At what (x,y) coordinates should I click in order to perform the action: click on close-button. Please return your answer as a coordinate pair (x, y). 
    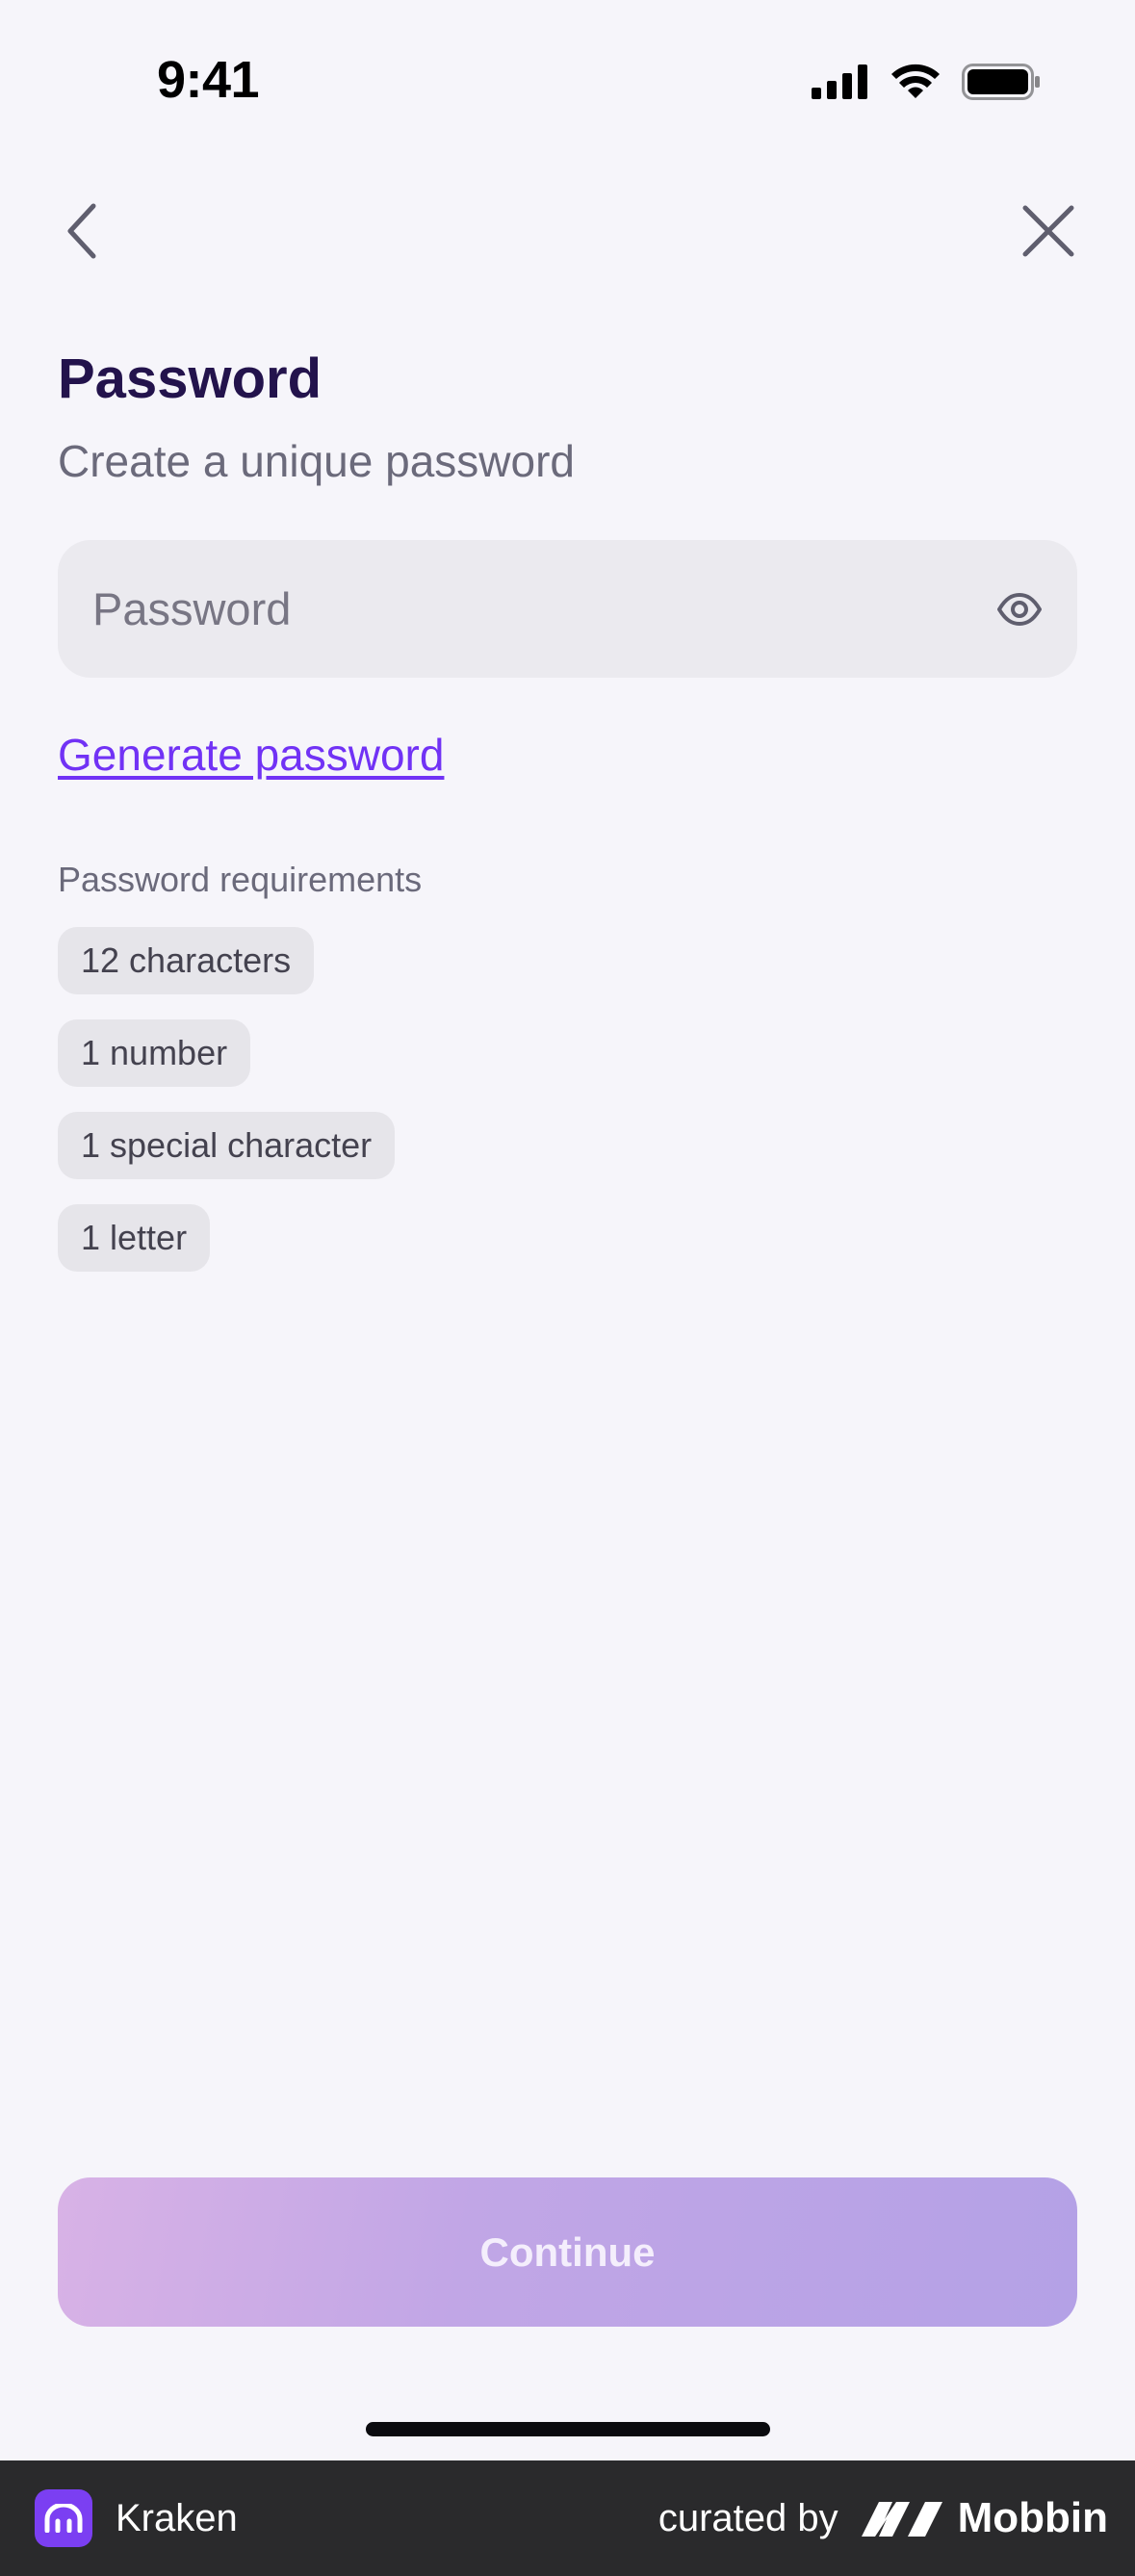
    Looking at the image, I should click on (1048, 231).